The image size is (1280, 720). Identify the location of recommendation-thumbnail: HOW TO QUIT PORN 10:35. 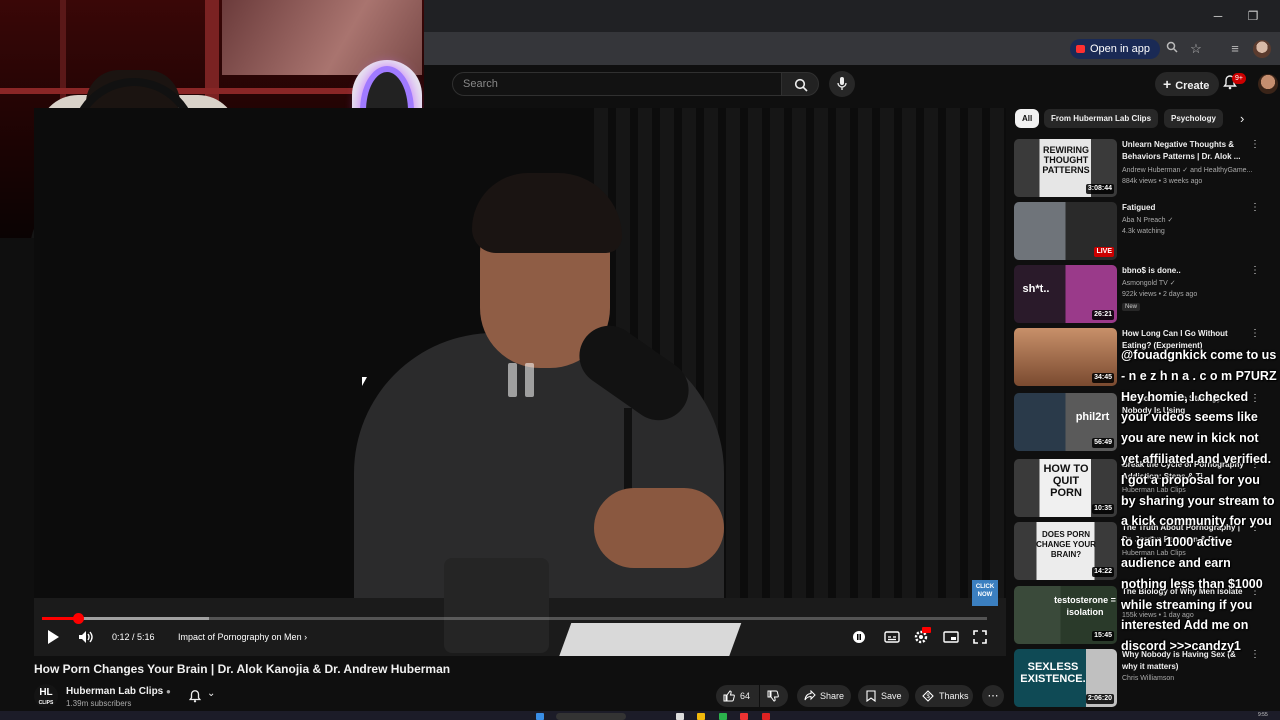
(1065, 488).